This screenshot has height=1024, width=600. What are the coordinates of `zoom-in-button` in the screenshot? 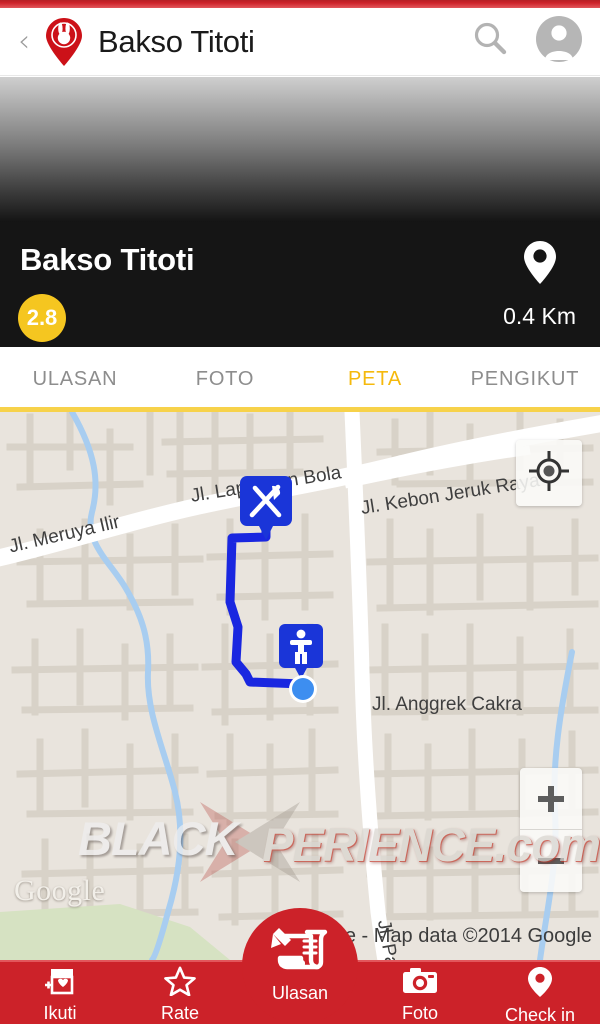 It's located at (551, 799).